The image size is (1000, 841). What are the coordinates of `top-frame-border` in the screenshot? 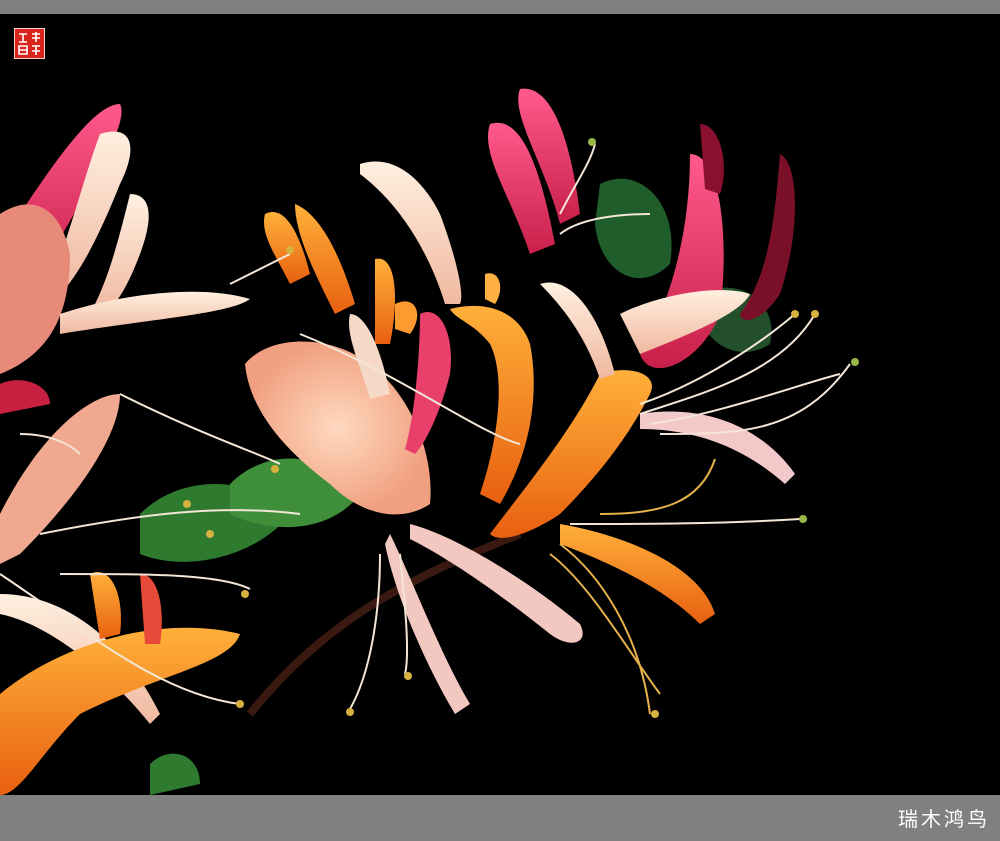 It's located at (500, 7).